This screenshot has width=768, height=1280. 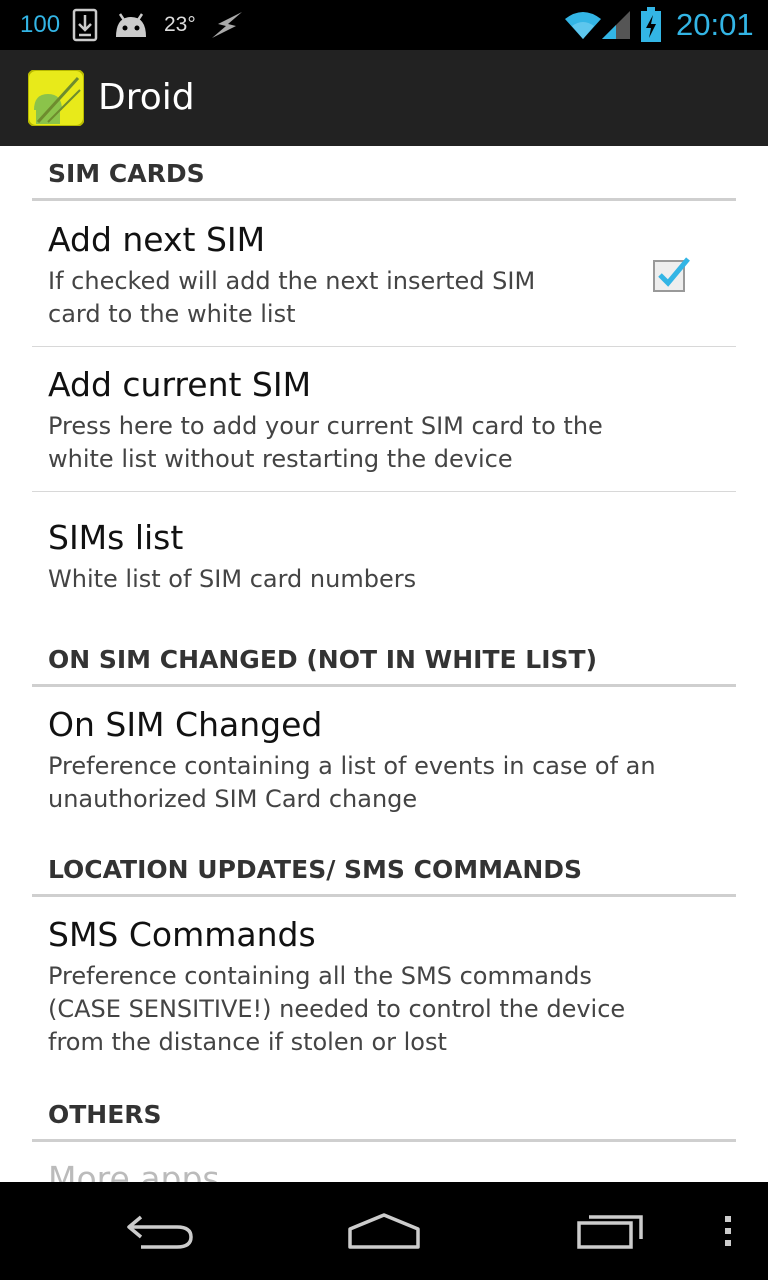 What do you see at coordinates (185, 724) in the screenshot?
I see `pref-title: On SIM Changed` at bounding box center [185, 724].